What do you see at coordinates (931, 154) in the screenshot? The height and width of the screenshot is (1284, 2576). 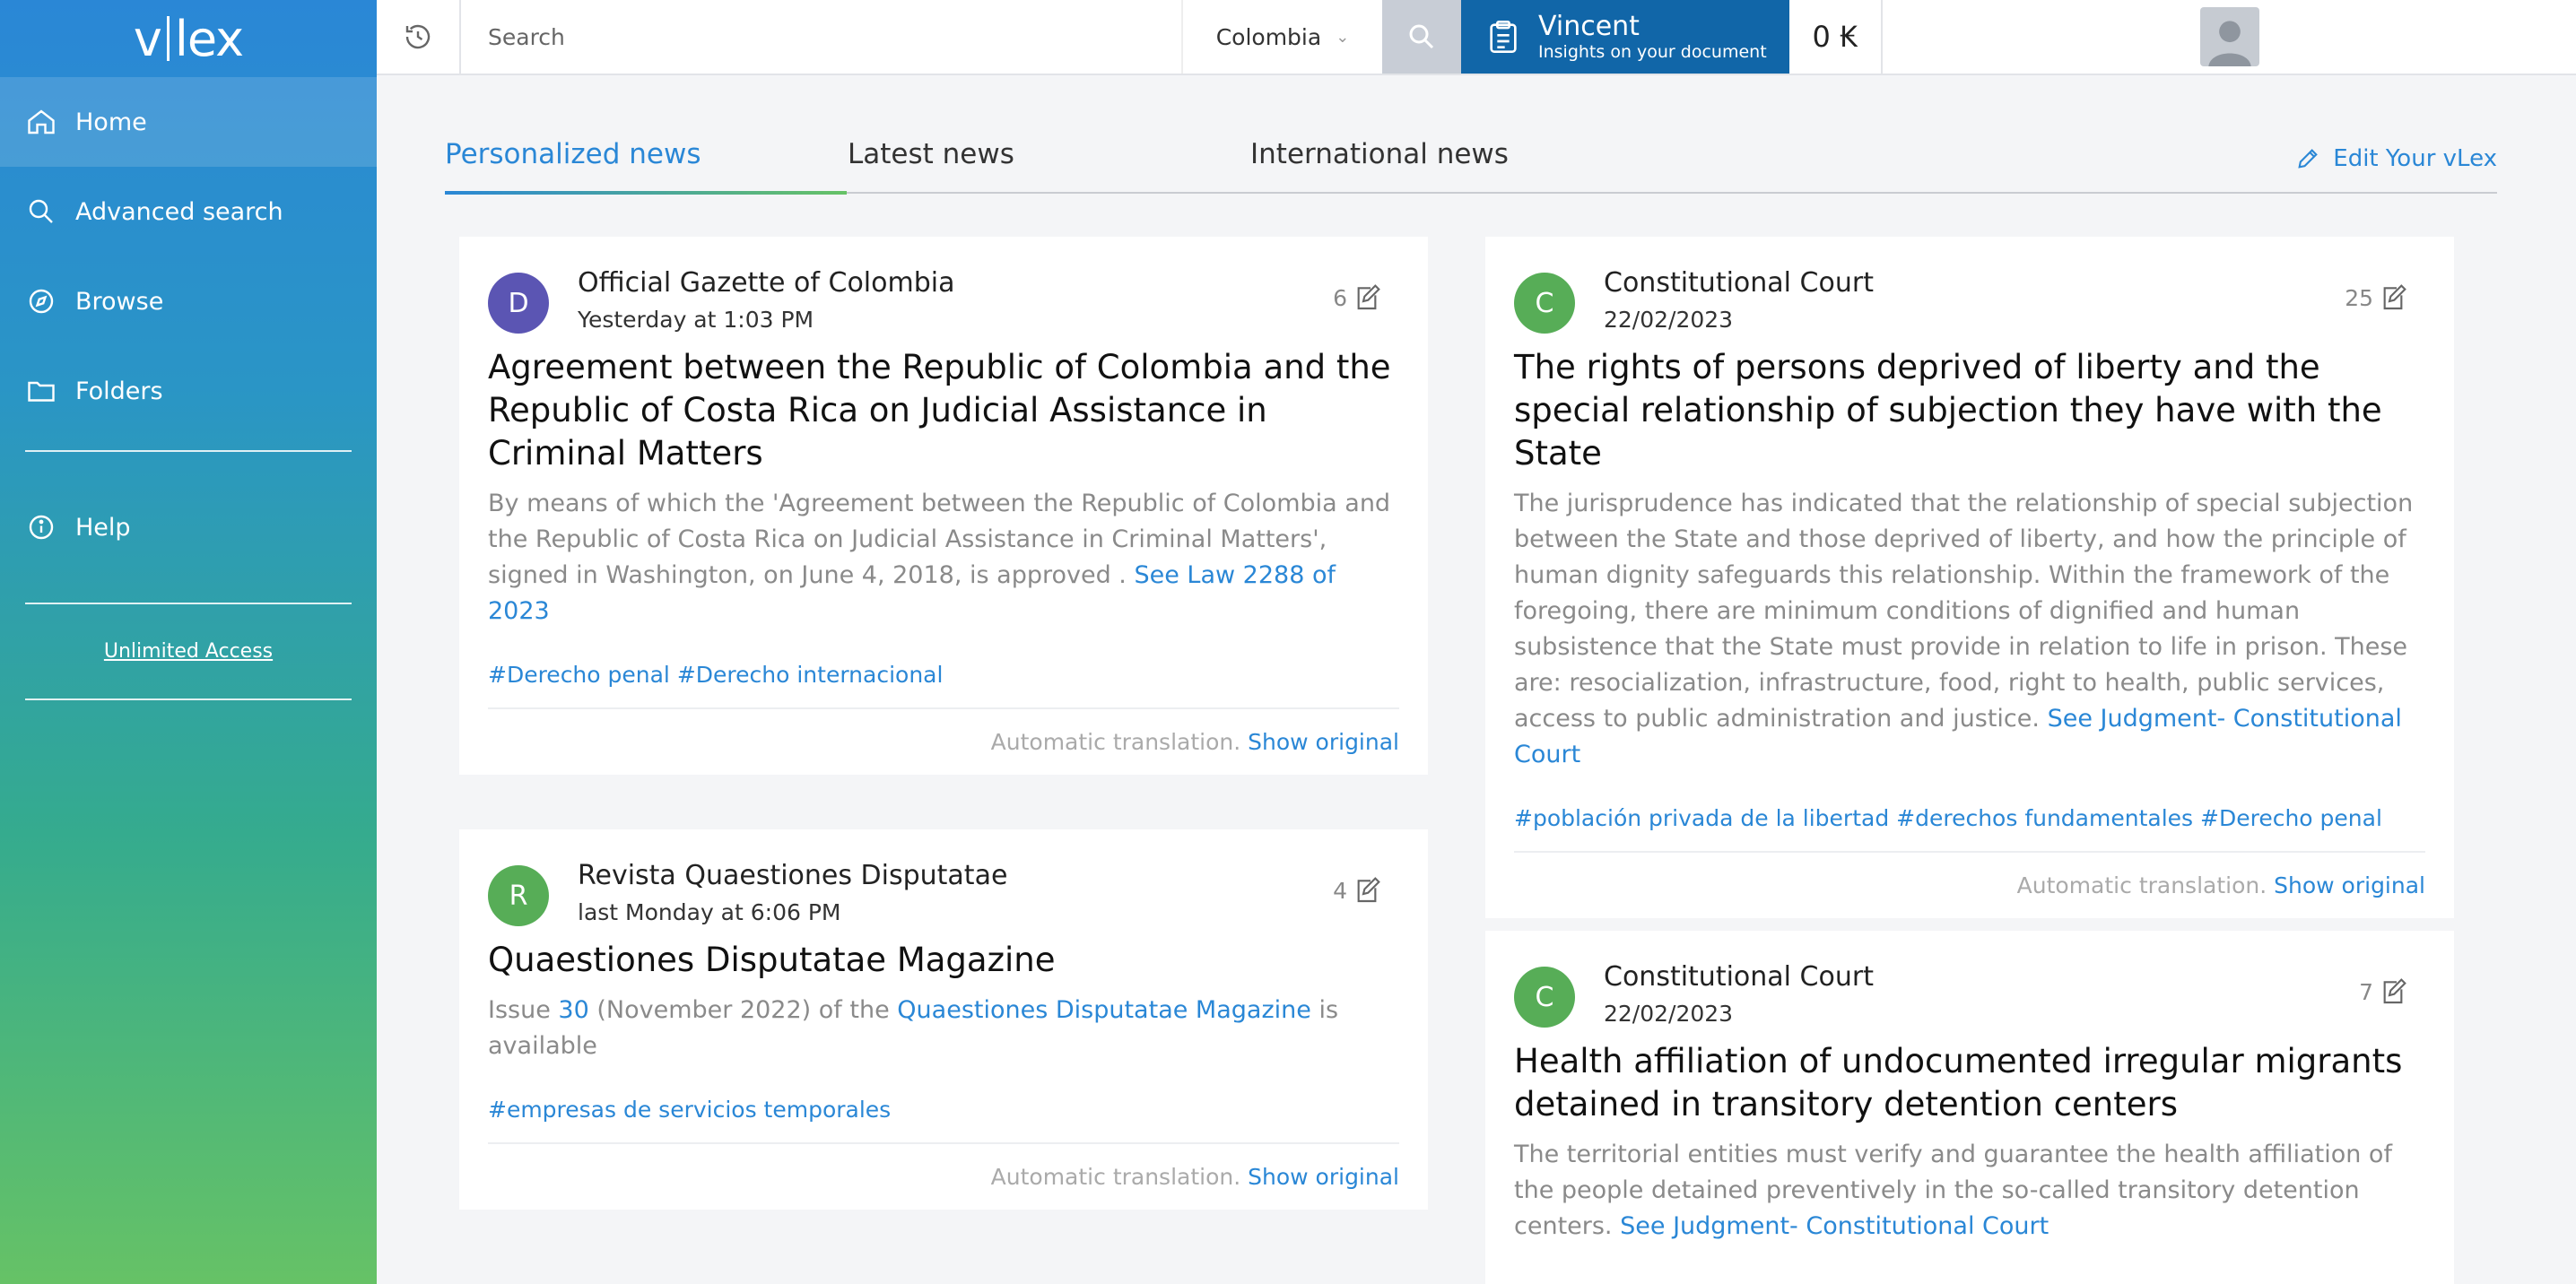 I see `tab-latest-news: Latest news` at bounding box center [931, 154].